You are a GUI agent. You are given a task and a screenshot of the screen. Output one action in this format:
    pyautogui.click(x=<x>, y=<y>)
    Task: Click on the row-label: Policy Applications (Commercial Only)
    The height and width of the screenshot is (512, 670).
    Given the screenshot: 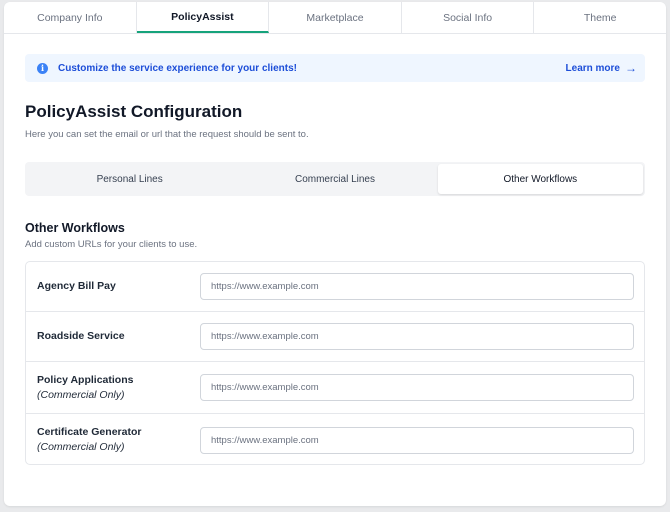 What is the action you would take?
    pyautogui.click(x=85, y=388)
    